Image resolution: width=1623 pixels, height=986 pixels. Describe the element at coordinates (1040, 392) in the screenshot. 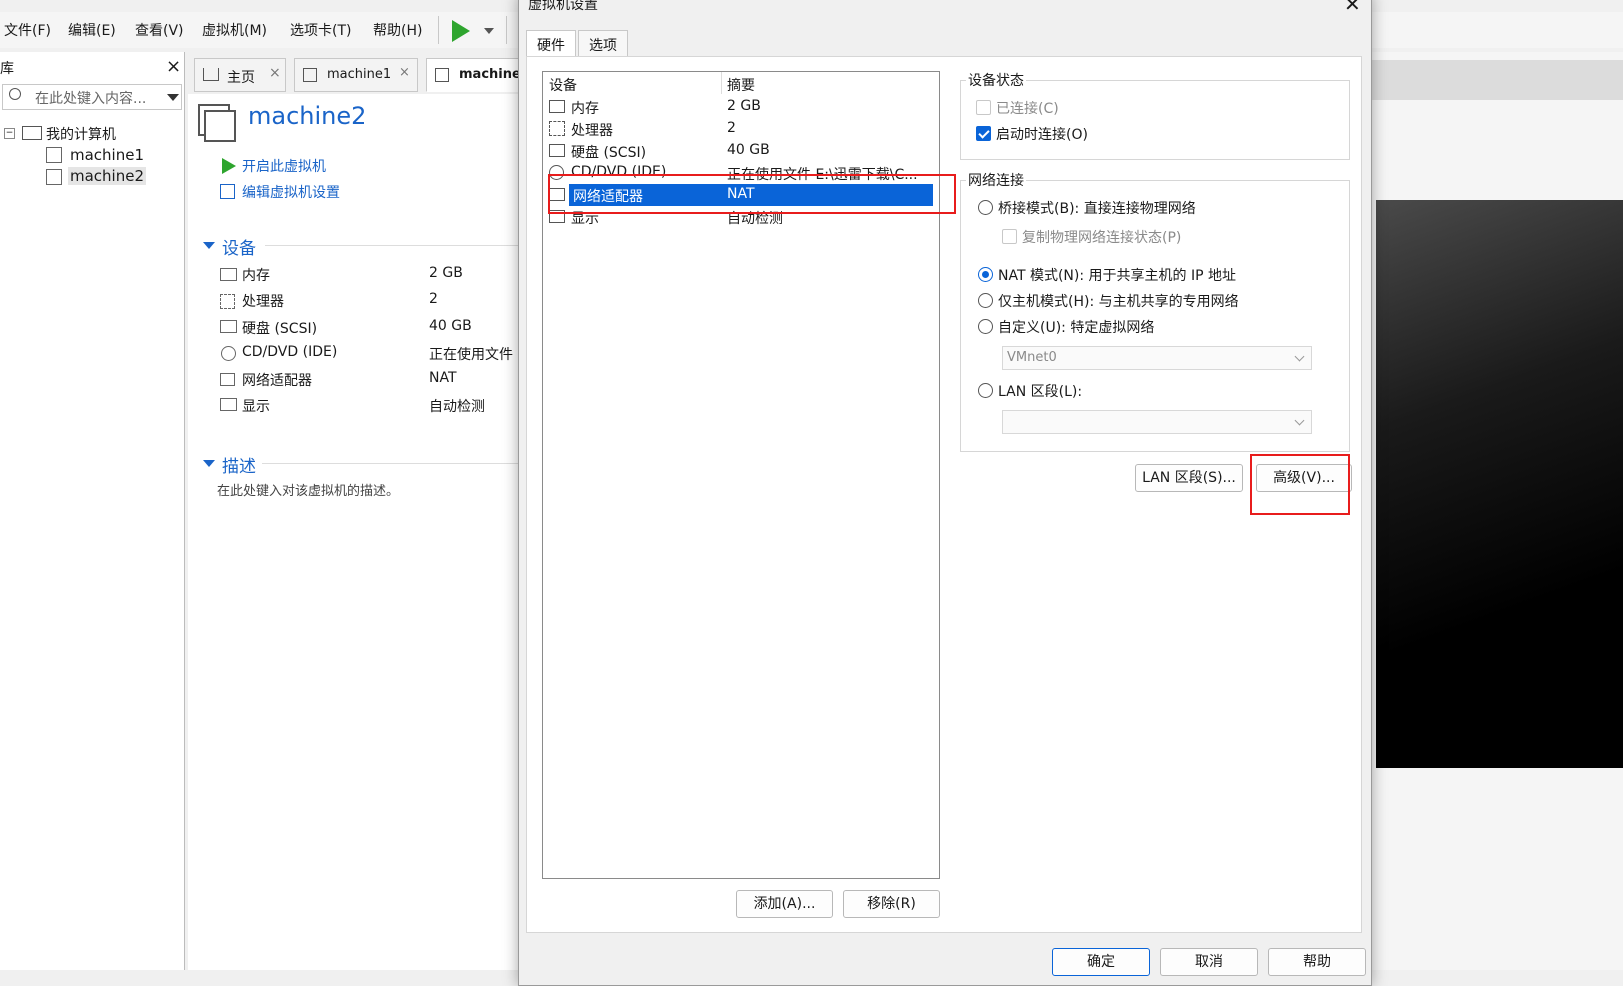

I see `lan-segment-label: LAN 区段(L):` at that location.